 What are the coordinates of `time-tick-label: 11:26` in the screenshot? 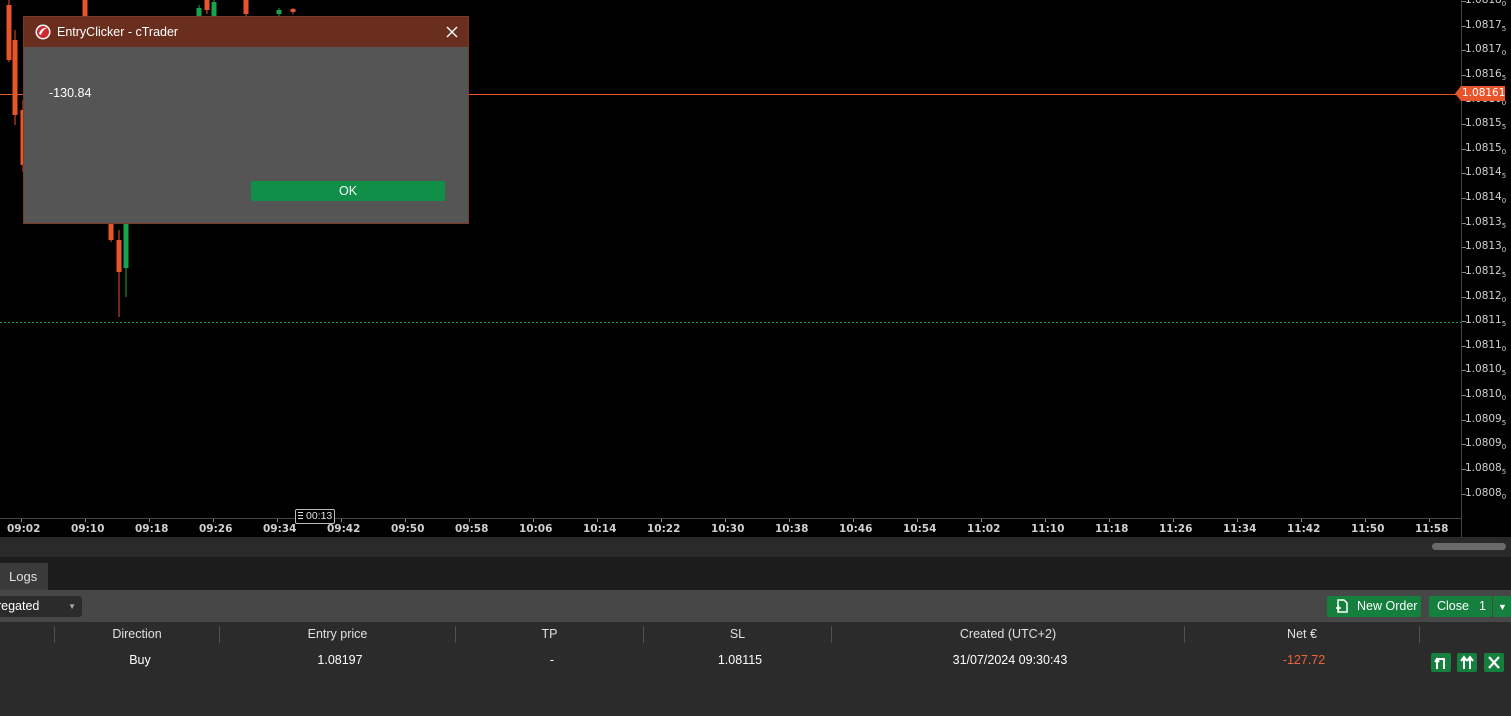 It's located at (1176, 529).